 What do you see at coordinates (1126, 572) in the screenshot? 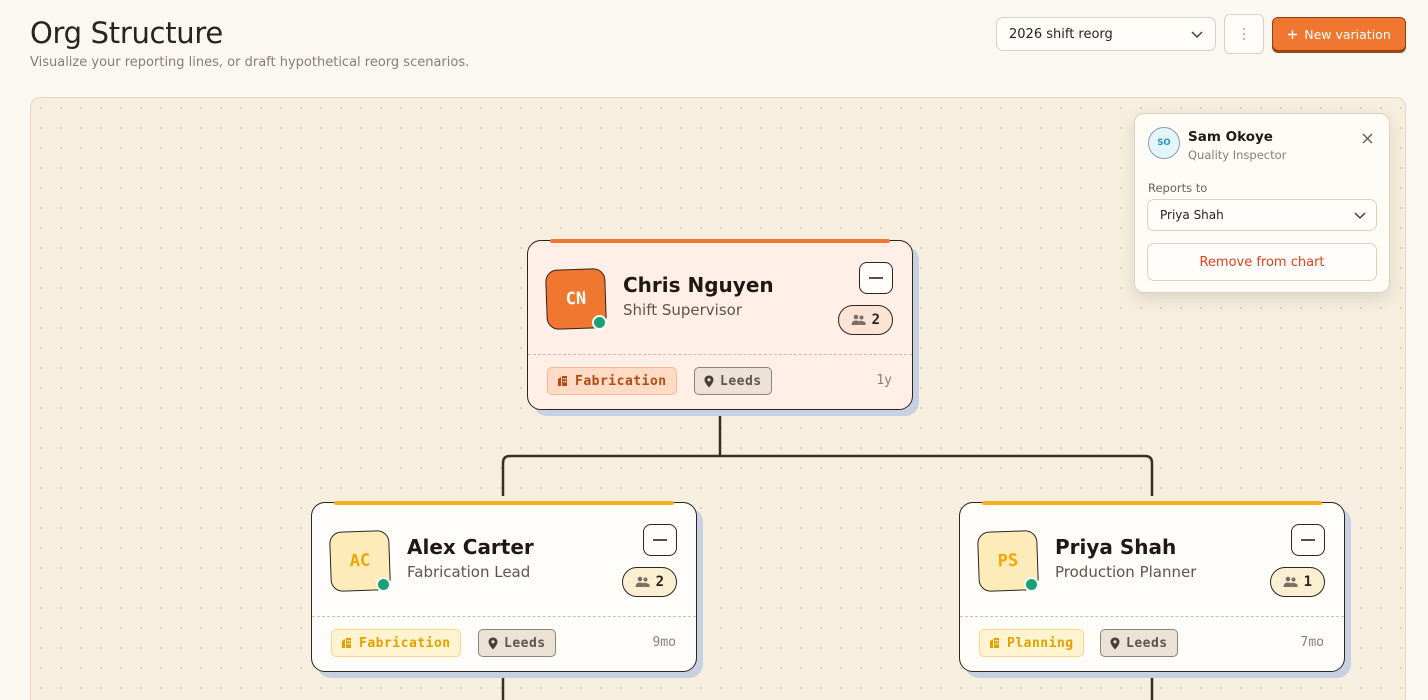
I see `employee-role: Production Planner` at bounding box center [1126, 572].